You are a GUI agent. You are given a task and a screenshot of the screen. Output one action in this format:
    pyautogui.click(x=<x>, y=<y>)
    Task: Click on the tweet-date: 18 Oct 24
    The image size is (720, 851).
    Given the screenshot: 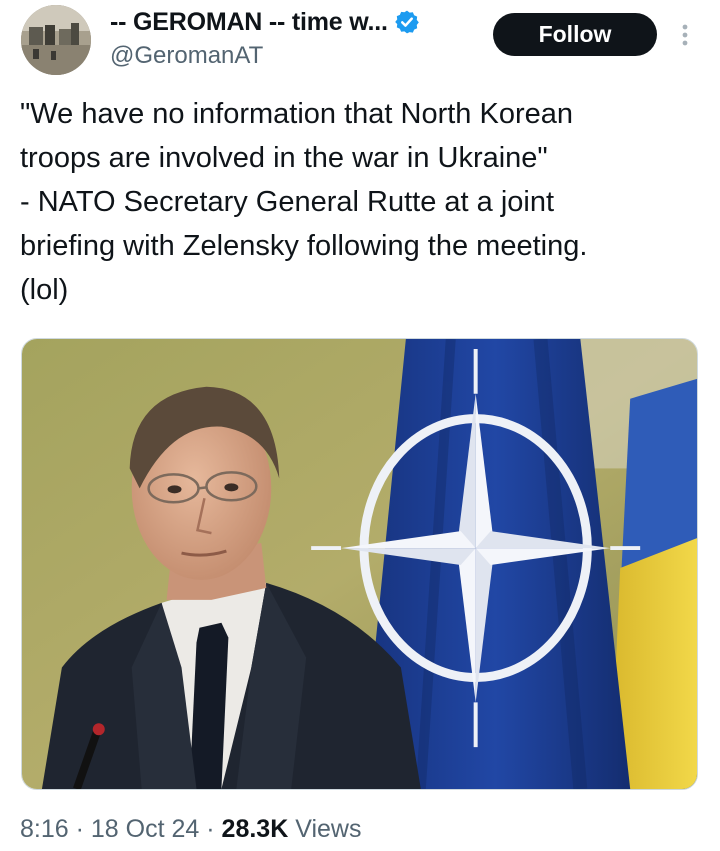 What is the action you would take?
    pyautogui.click(x=145, y=829)
    